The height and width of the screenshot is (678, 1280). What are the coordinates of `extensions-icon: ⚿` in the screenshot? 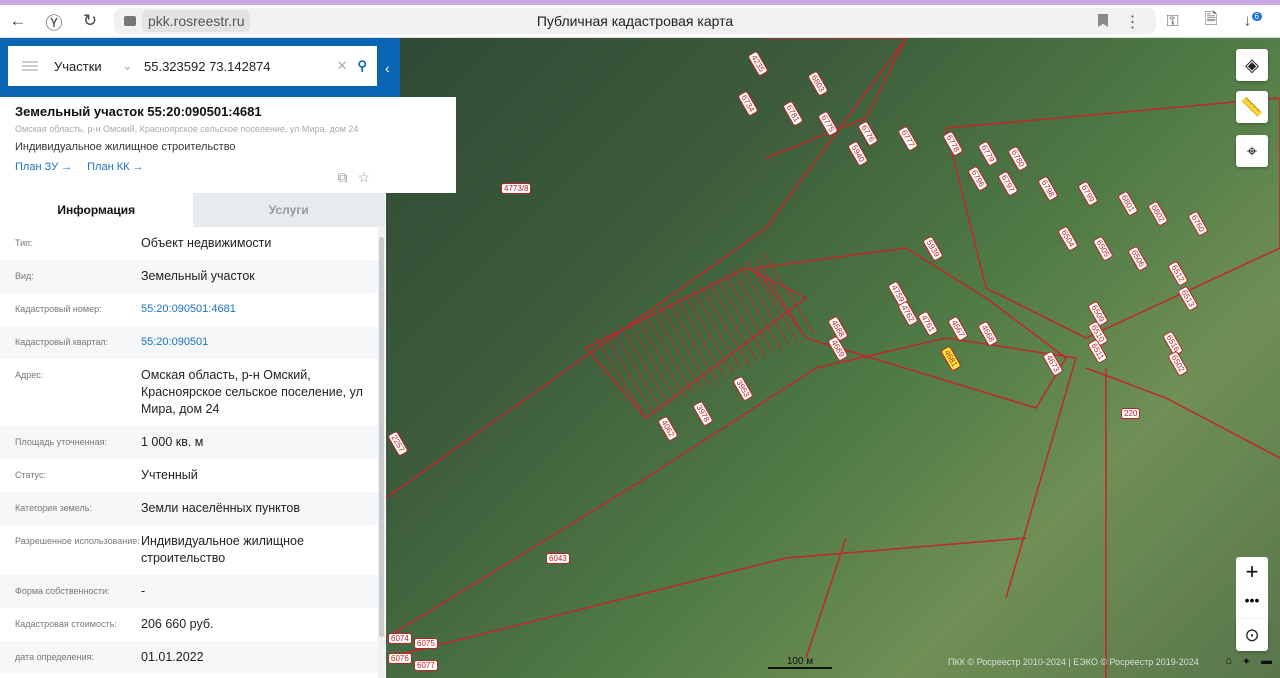 It's located at (1172, 22).